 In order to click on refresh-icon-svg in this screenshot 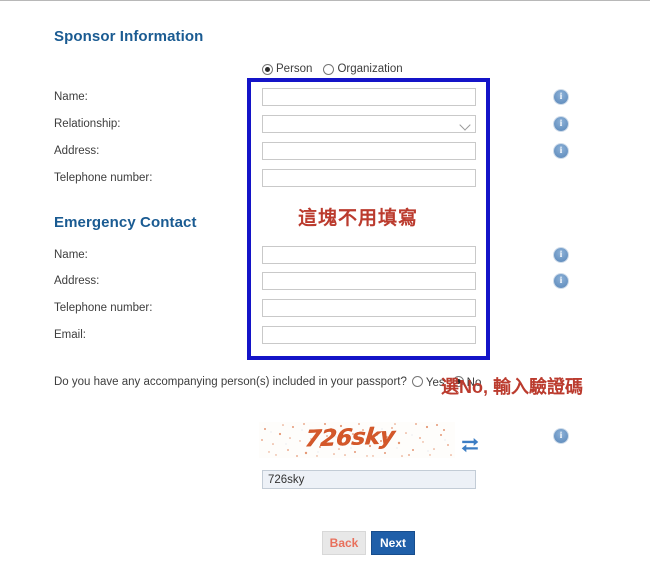, I will do `click(470, 445)`.